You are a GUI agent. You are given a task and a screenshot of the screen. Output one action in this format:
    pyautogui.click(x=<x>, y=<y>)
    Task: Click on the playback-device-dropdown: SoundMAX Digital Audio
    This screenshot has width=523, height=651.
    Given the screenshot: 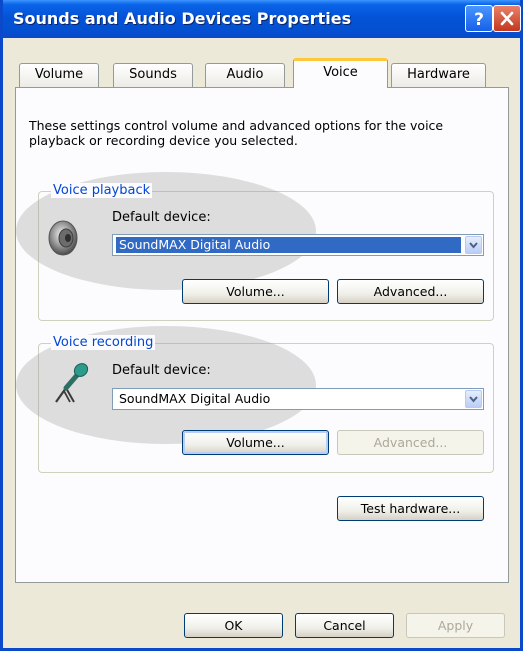 What is the action you would take?
    pyautogui.click(x=298, y=245)
    